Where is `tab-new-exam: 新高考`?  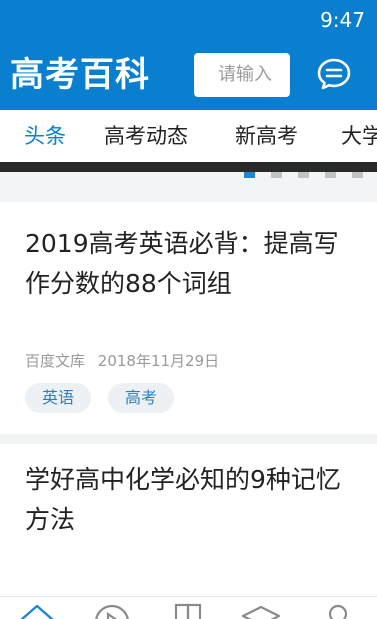 tab-new-exam: 新高考 is located at coordinates (266, 136).